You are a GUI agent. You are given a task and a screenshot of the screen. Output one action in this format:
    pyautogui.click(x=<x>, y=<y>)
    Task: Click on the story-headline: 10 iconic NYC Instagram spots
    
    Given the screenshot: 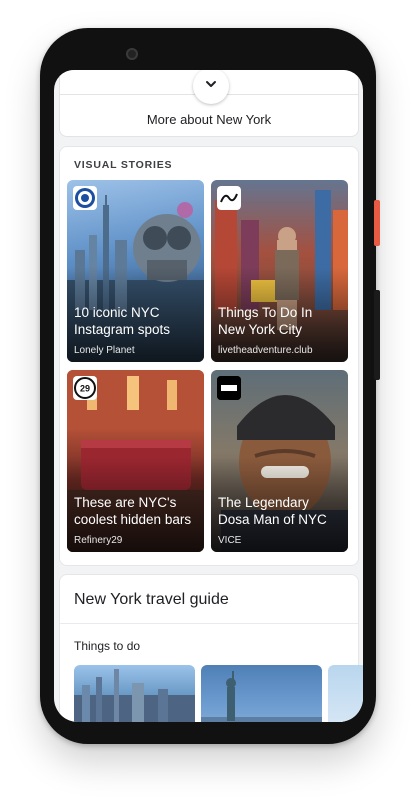 What is the action you would take?
    pyautogui.click(x=122, y=321)
    